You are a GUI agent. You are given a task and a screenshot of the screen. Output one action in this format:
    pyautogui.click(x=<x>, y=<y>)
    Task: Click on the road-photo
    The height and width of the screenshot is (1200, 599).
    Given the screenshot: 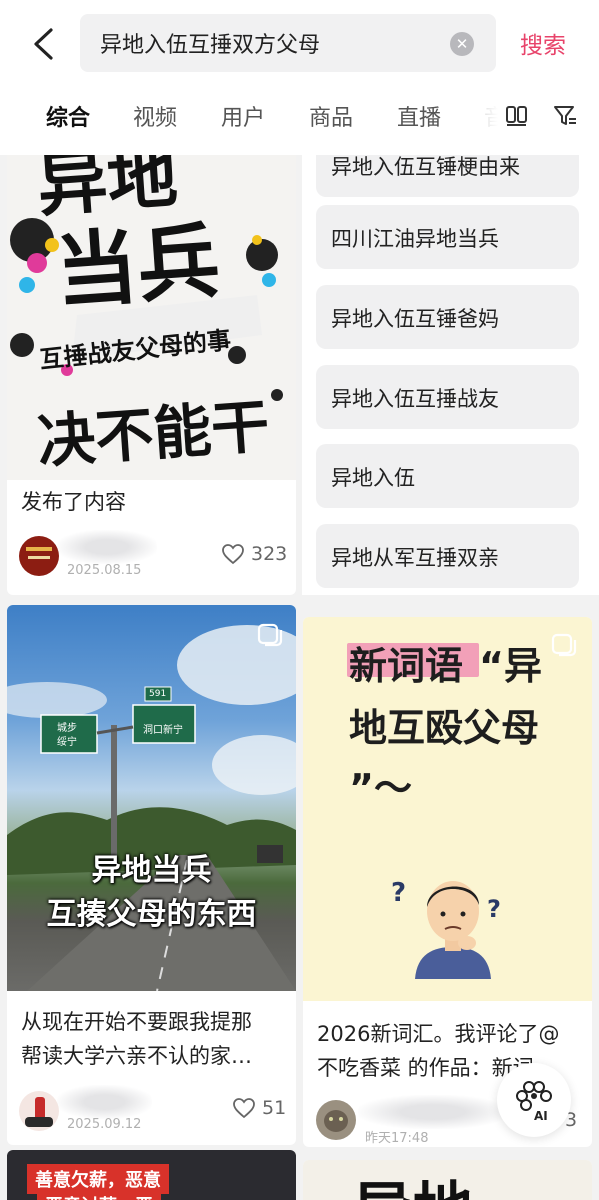 What is the action you would take?
    pyautogui.click(x=151, y=808)
    